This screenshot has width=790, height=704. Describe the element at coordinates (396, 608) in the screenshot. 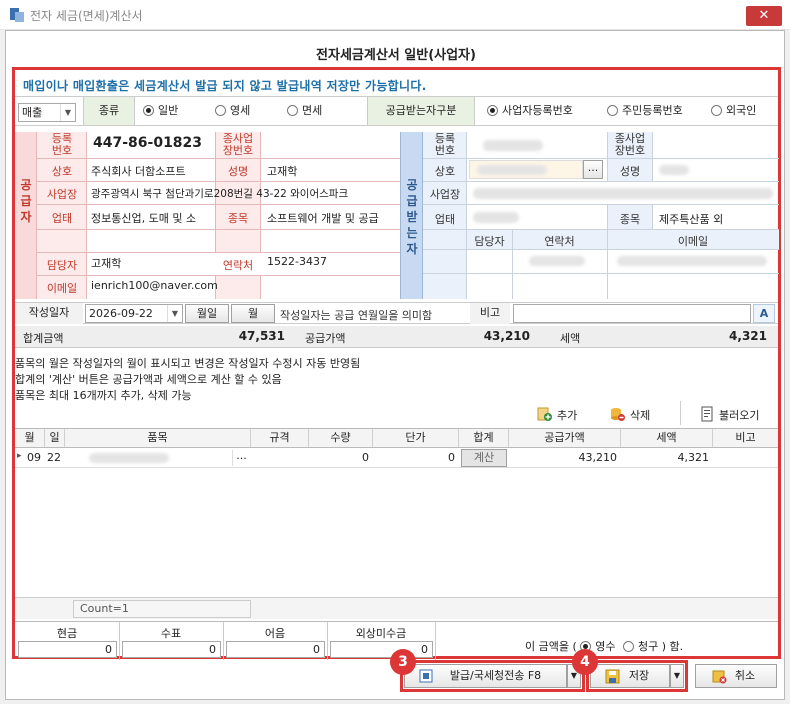

I see `grid-footer: Count=1` at that location.